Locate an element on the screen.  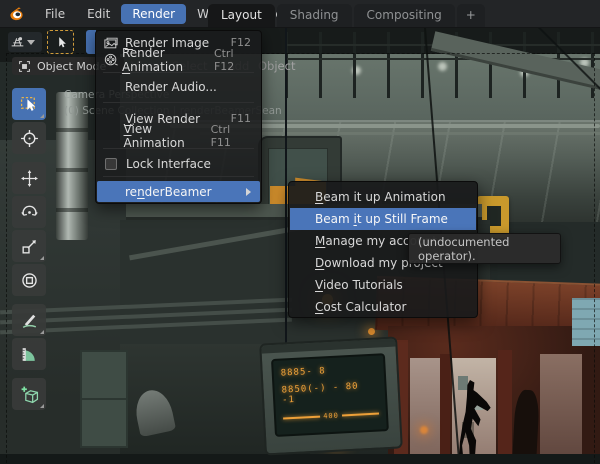
annotate-pencil-icon is located at coordinates (29, 321).